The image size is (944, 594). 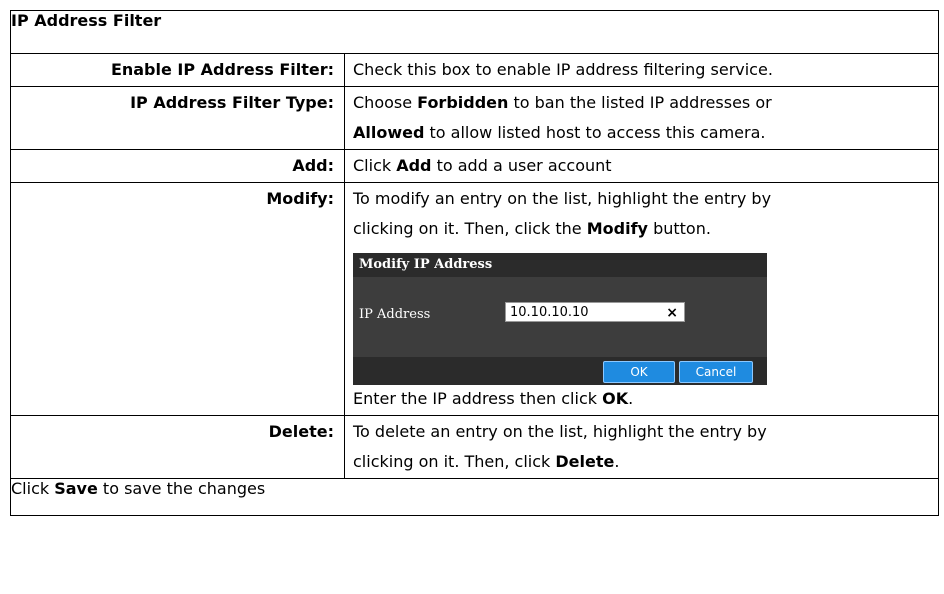 I want to click on table-footer-row: Click Save to save the changes, so click(x=474, y=497).